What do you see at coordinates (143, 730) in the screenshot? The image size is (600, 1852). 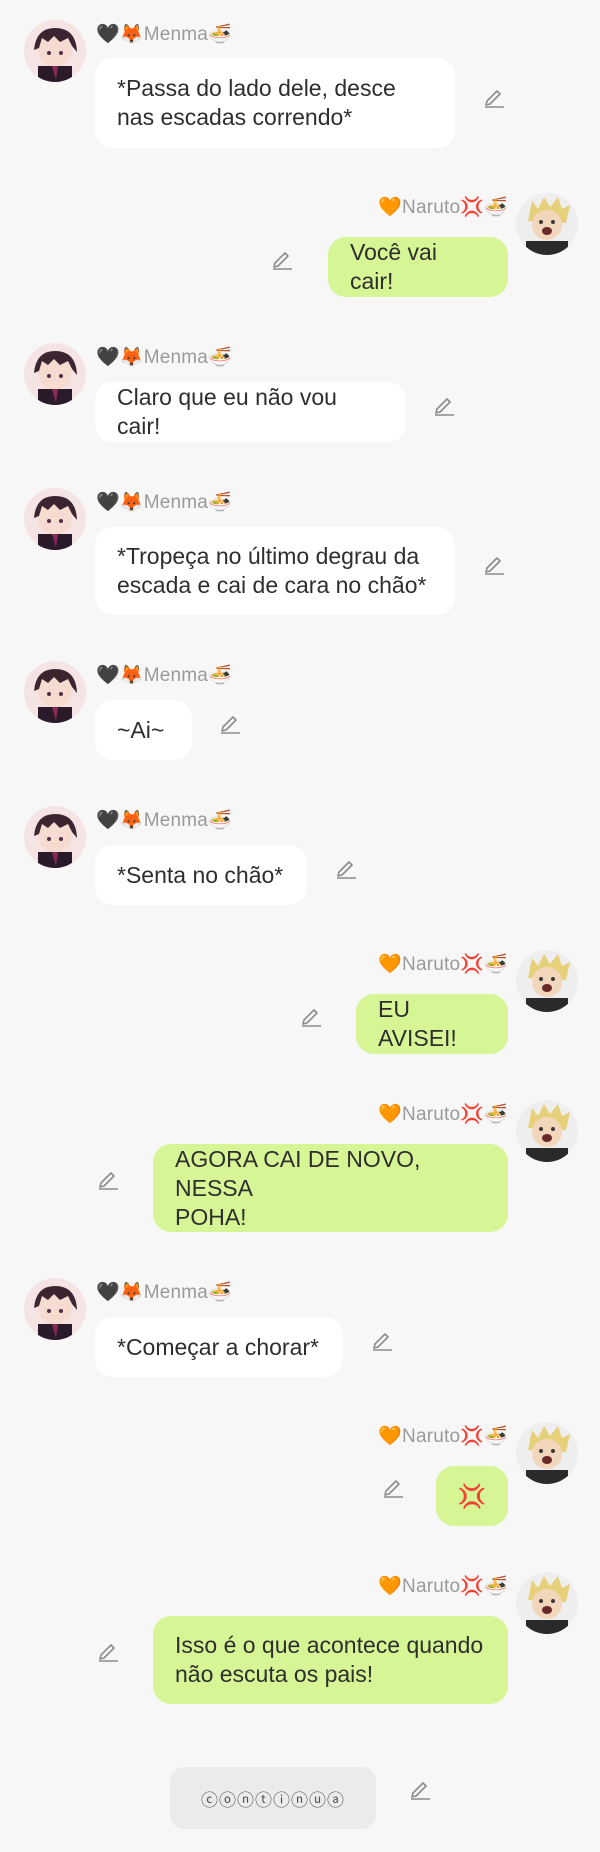 I see `message-bubble: ~Ai~` at bounding box center [143, 730].